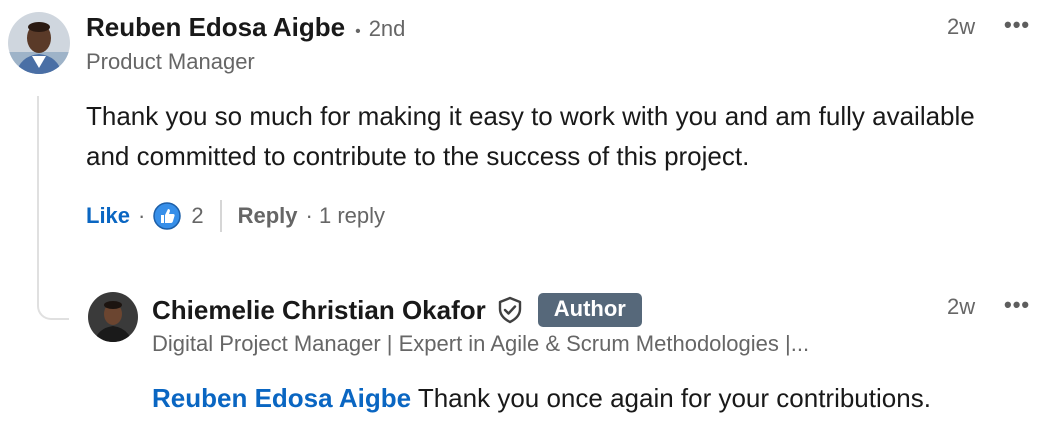 The height and width of the screenshot is (440, 1050). I want to click on comment-actions: Like · 2 Reply · 1 reply, so click(235, 216).